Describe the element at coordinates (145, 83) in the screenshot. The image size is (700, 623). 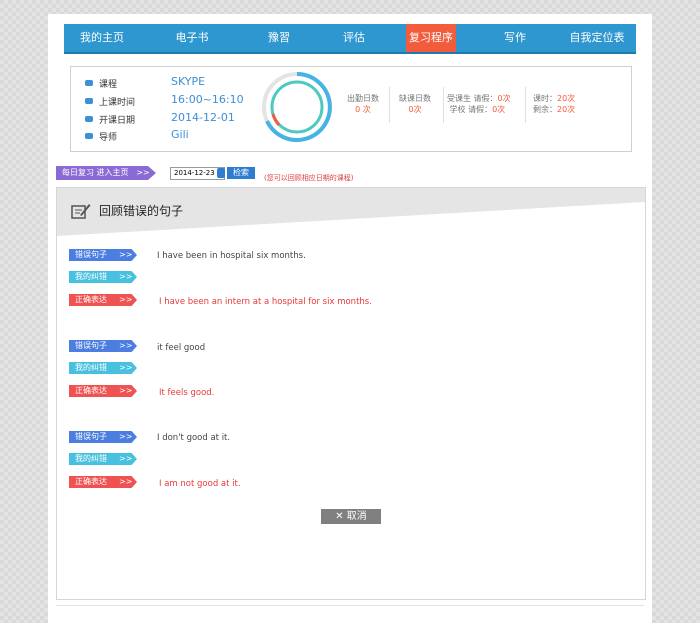
I see `info-row-course: 课程 SKYPE` at that location.